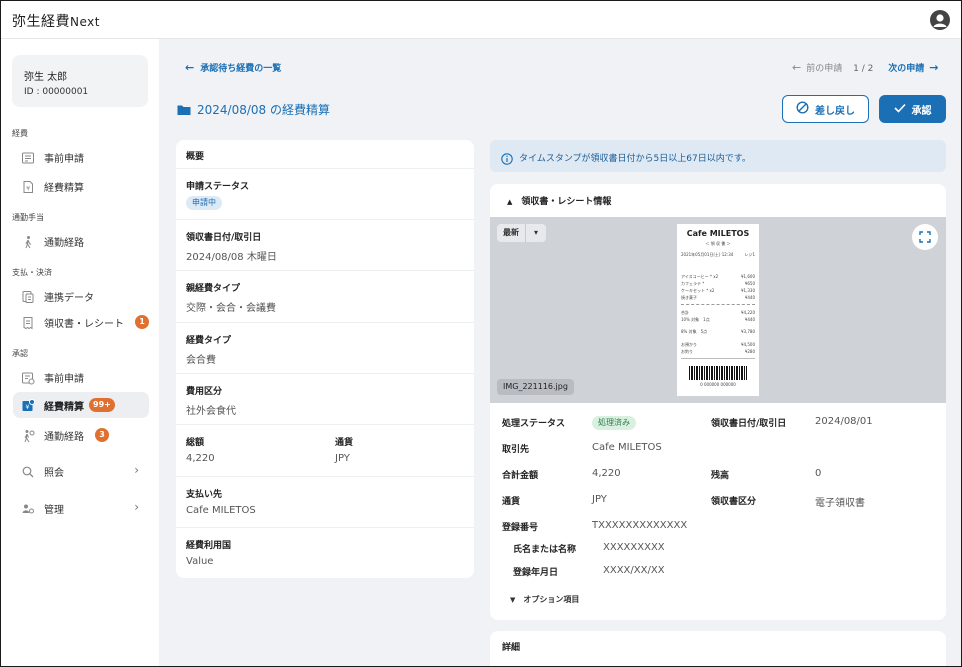  I want to click on nav-section-approval: 承認, so click(20, 353).